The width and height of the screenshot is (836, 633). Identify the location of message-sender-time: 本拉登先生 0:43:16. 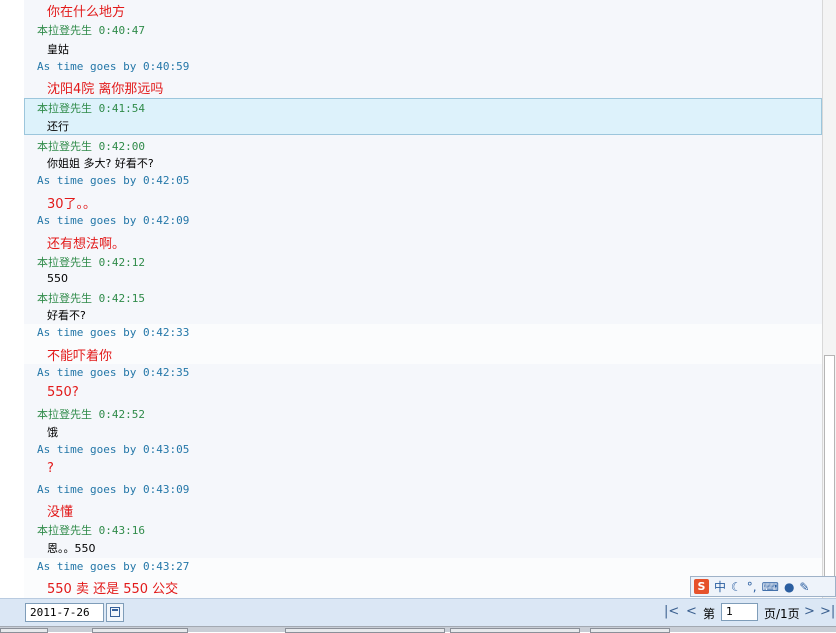
(91, 530).